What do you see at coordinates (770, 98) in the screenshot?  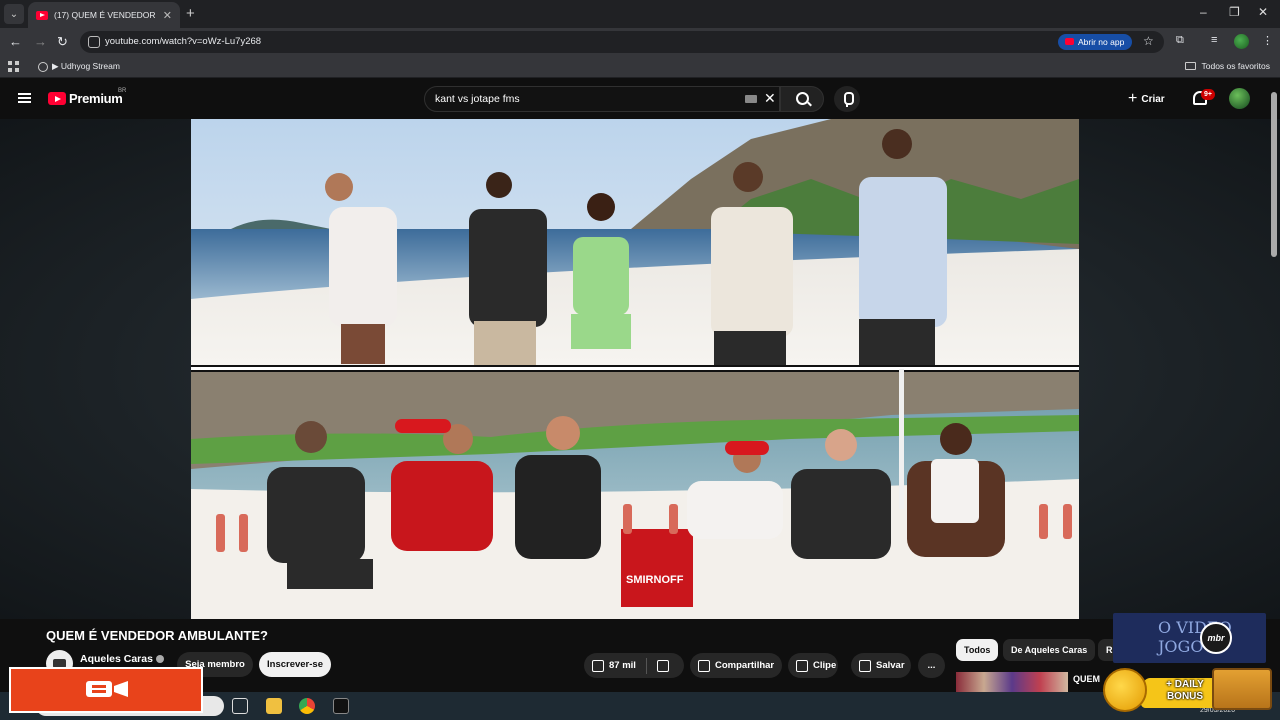 I see `clear-search-icon: ✕` at bounding box center [770, 98].